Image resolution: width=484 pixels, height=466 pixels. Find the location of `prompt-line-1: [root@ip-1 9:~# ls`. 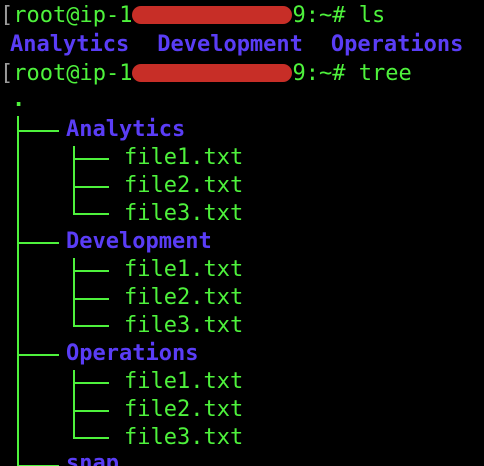

prompt-line-1: [root@ip-1 9:~# ls is located at coordinates (192, 16).